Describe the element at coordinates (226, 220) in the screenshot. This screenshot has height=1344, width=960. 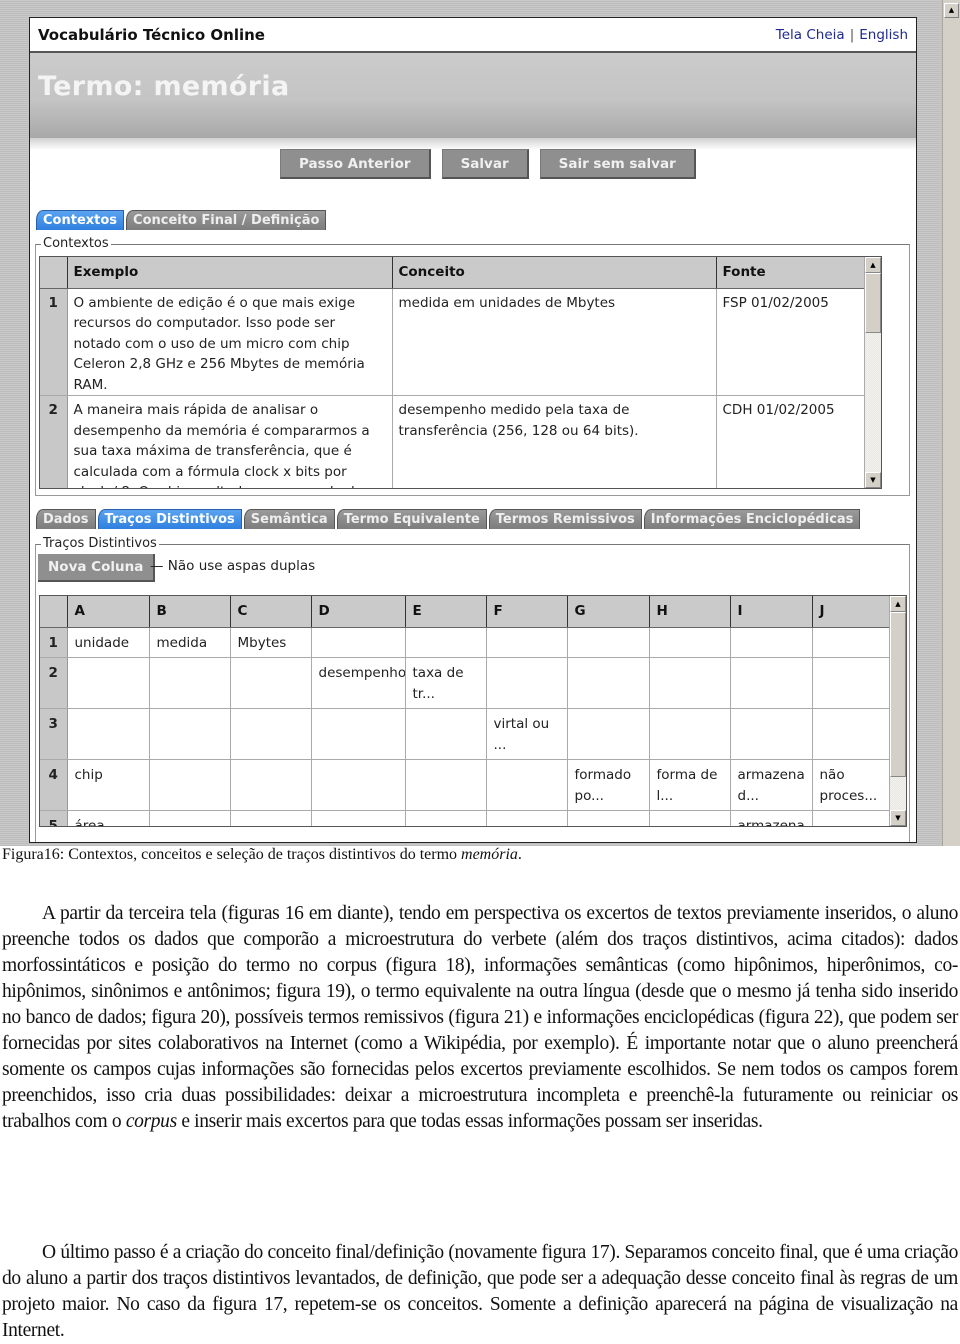
I see `tab-conceito-final: Conceito Final / Definição` at that location.